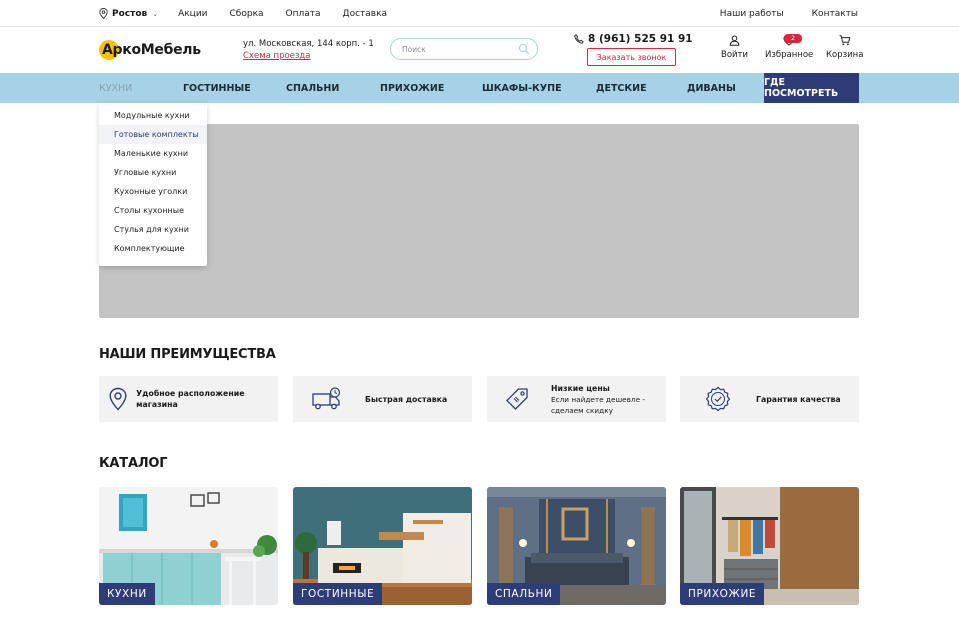 This screenshot has width=959, height=623. What do you see at coordinates (631, 57) in the screenshot?
I see `callback-button: Заказать звонок` at bounding box center [631, 57].